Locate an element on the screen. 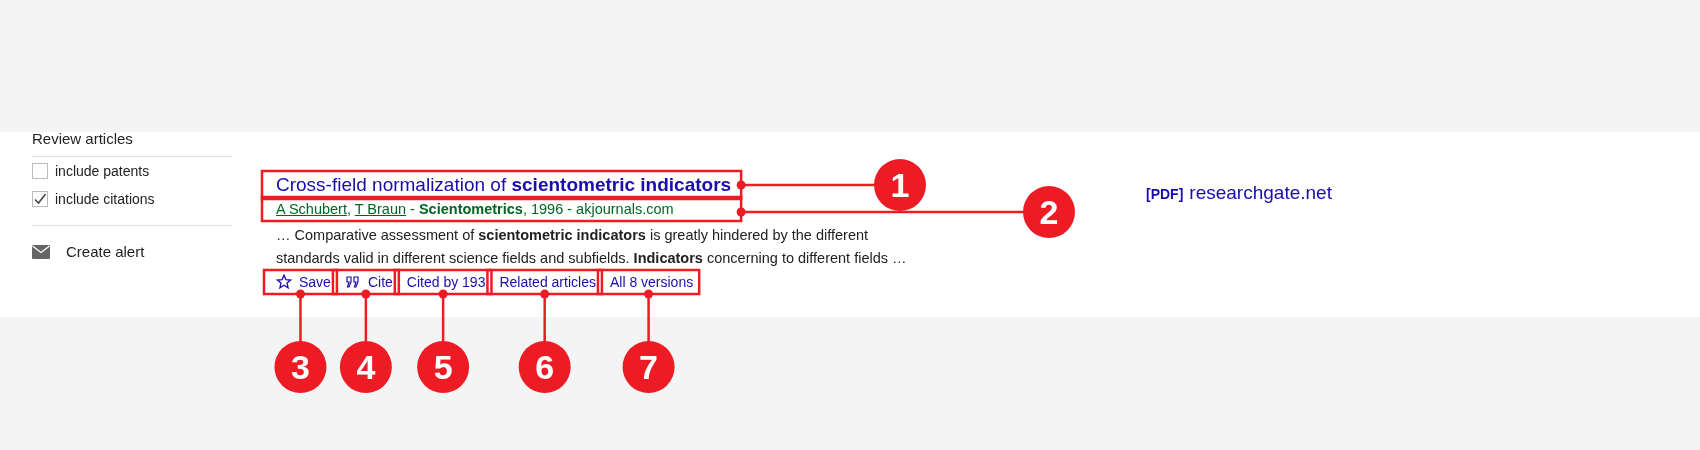 This screenshot has height=450, width=1700. result-link: Related articles is located at coordinates (547, 282).